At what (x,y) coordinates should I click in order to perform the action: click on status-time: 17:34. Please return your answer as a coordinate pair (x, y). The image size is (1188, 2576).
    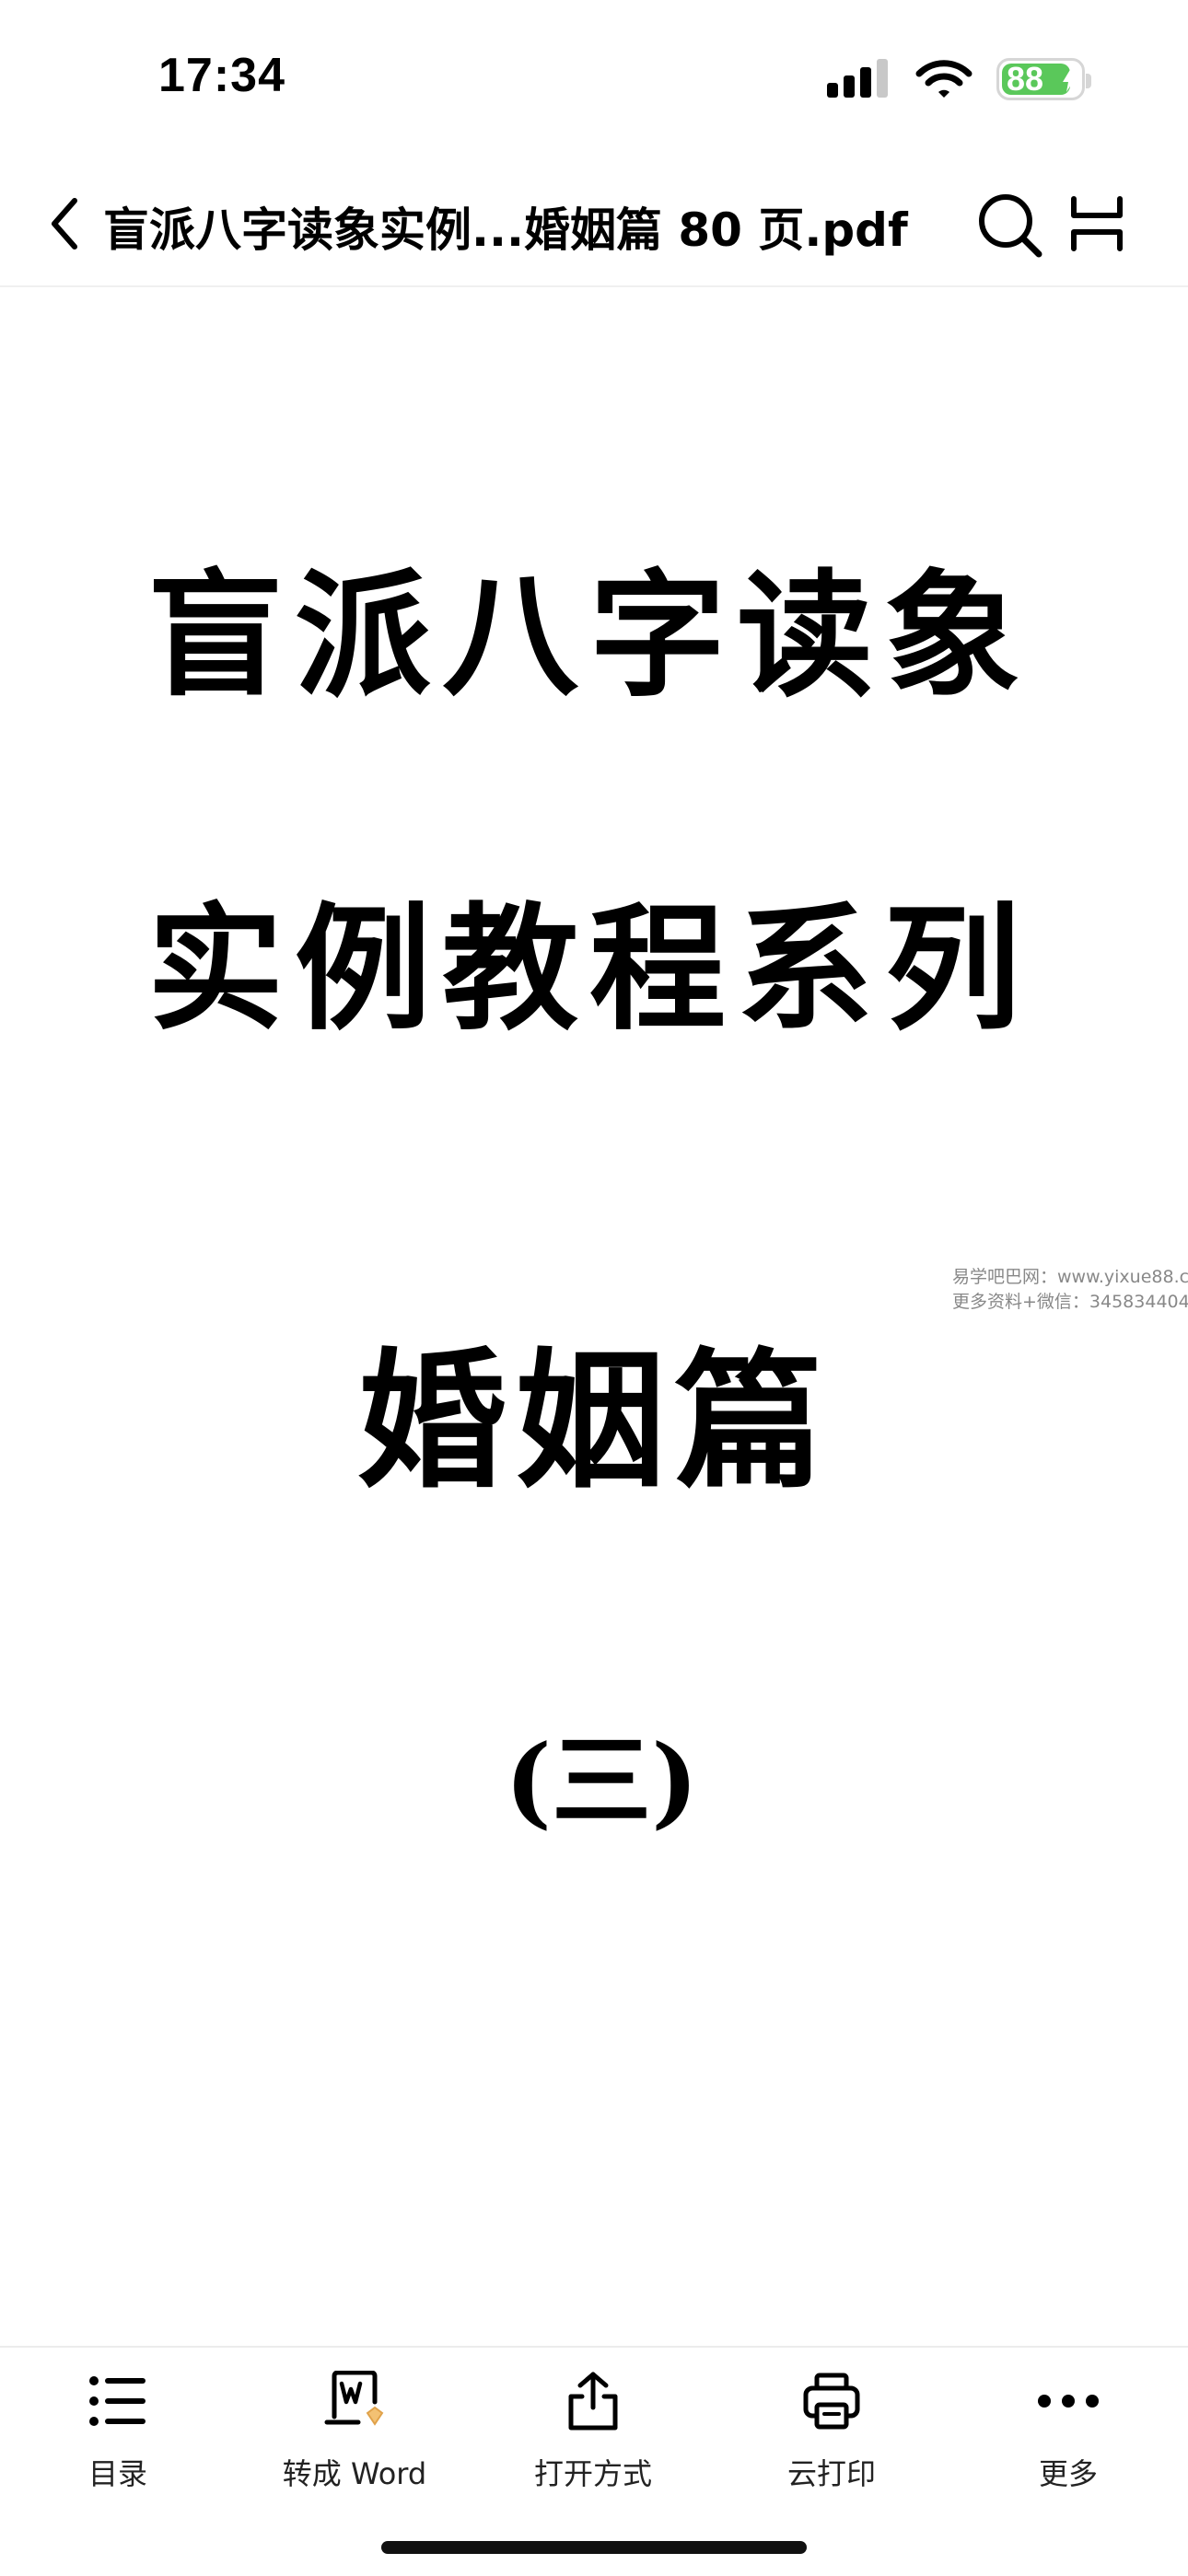
    Looking at the image, I should click on (221, 75).